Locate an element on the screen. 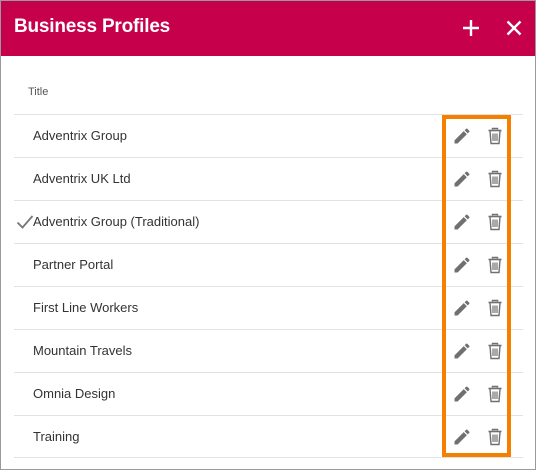 The image size is (536, 470). dialog-title: Business Profiles is located at coordinates (92, 26).